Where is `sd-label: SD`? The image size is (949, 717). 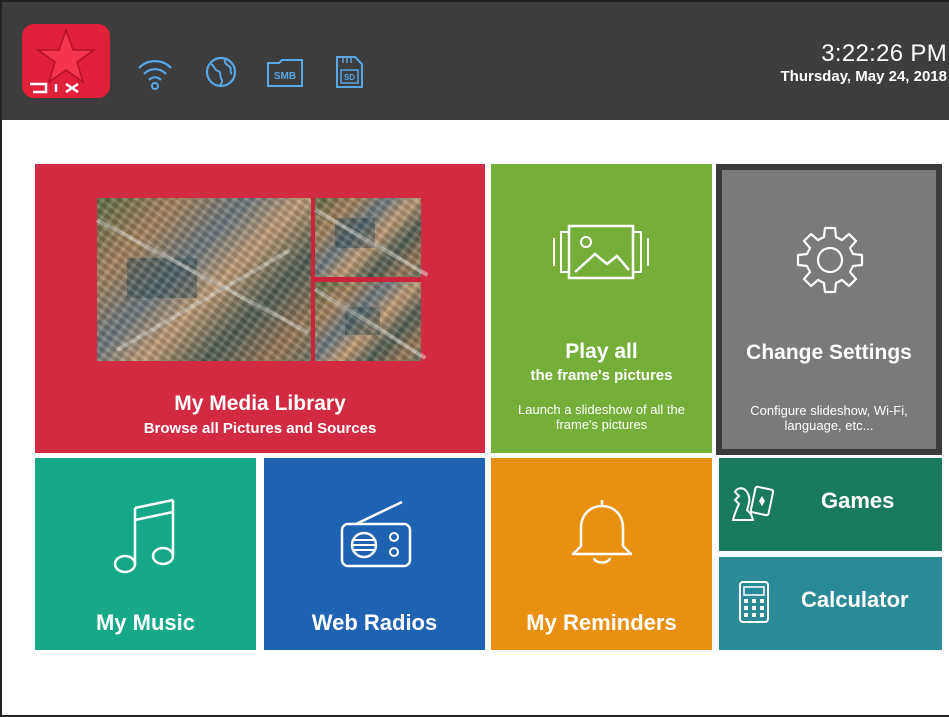 sd-label: SD is located at coordinates (349, 77).